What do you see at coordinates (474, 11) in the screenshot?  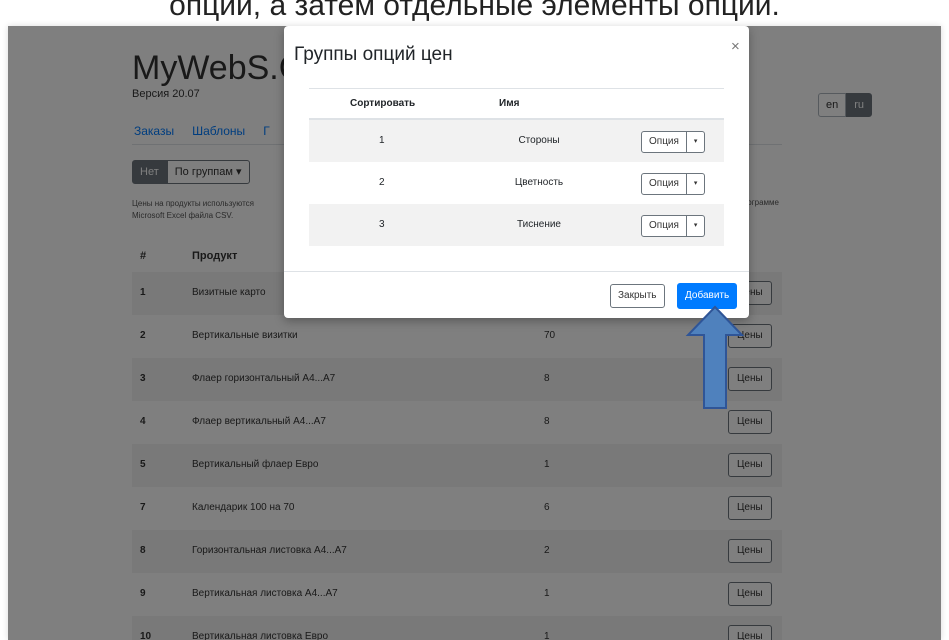 I see `slide-caption: опции, а затем отдельные элементы опции.` at bounding box center [474, 11].